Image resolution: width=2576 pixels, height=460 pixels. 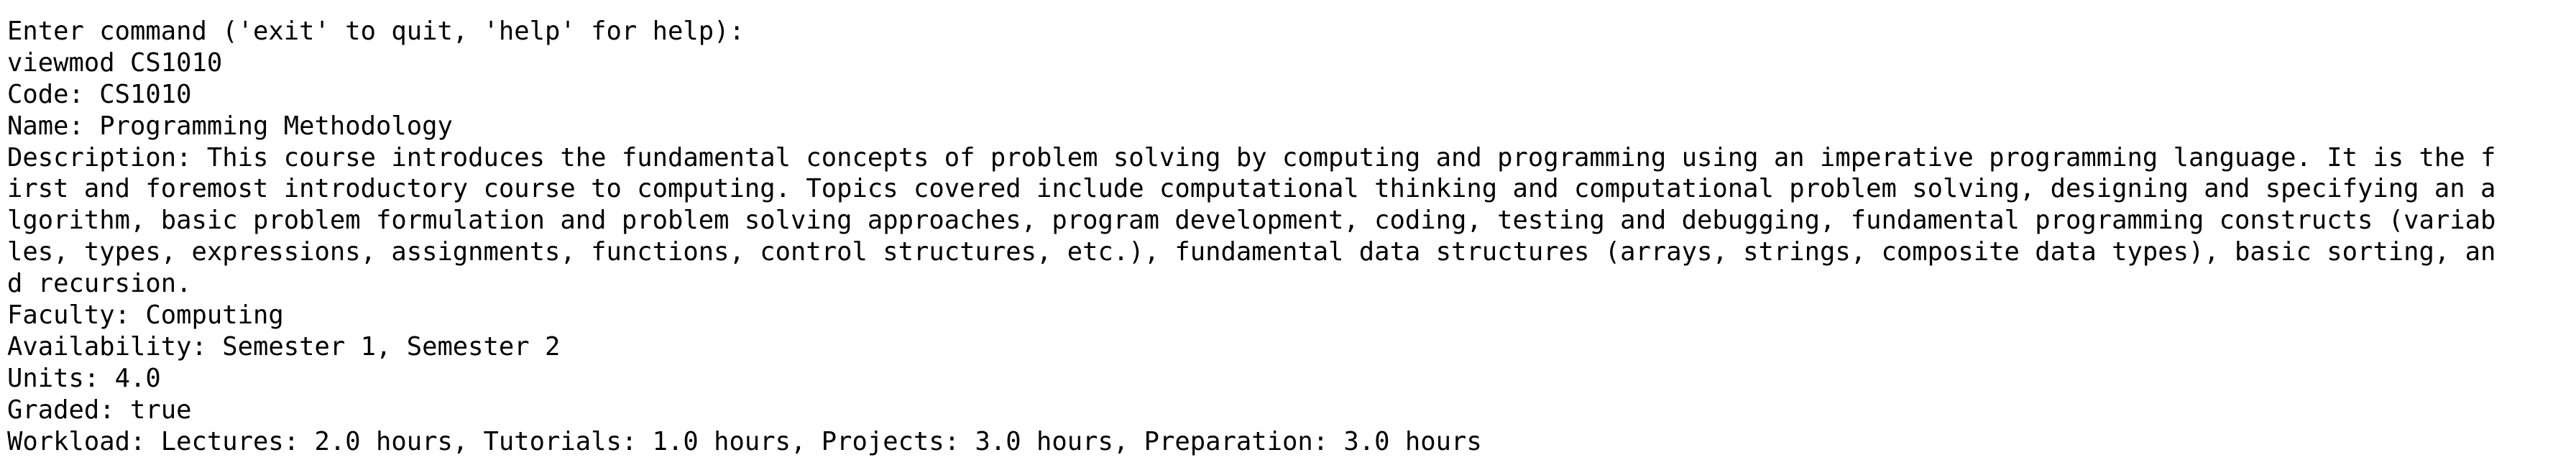 What do you see at coordinates (284, 346) in the screenshot?
I see `module-availability: Availability: Semester 1, Semester 2` at bounding box center [284, 346].